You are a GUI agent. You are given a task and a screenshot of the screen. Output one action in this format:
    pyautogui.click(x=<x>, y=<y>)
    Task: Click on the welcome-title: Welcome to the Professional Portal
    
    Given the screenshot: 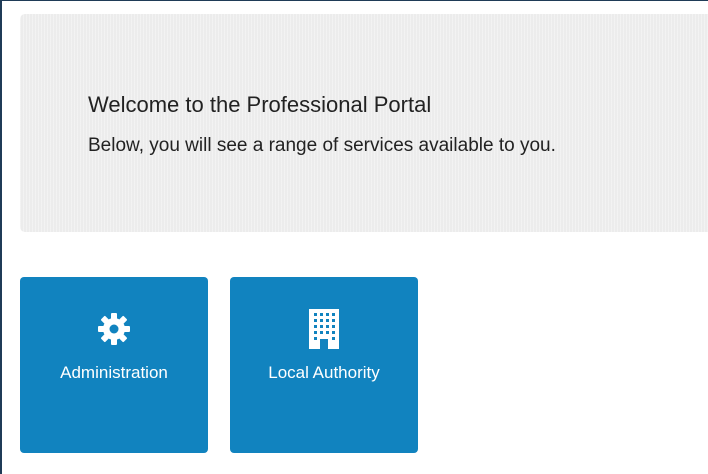 What is the action you would take?
    pyautogui.click(x=260, y=104)
    